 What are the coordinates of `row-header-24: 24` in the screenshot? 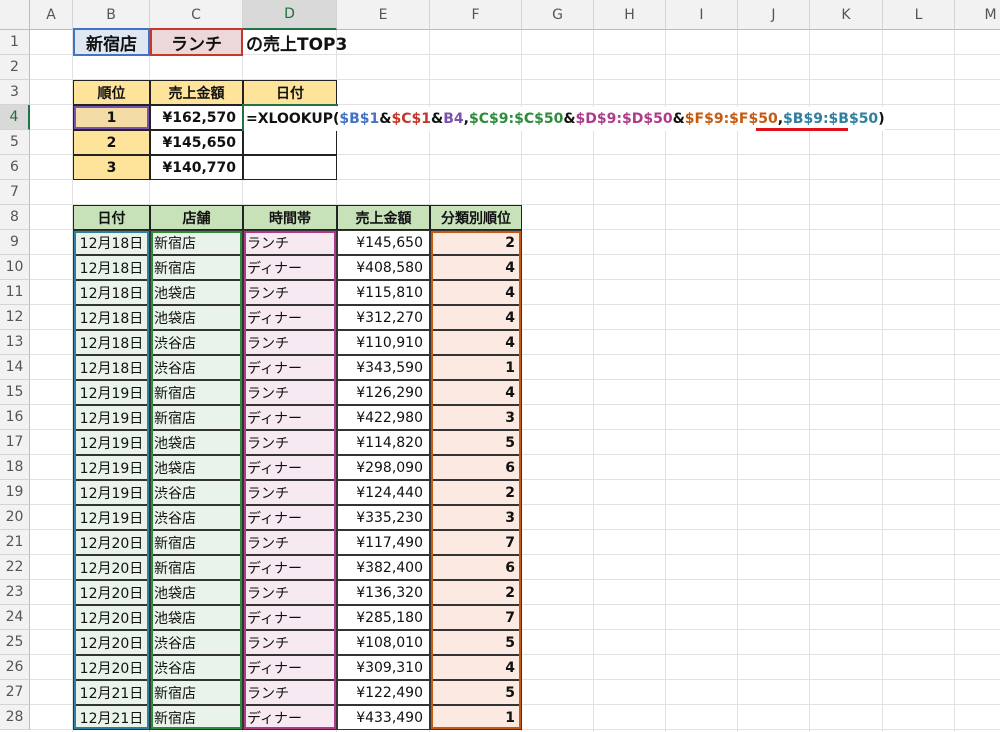 It's located at (15, 617).